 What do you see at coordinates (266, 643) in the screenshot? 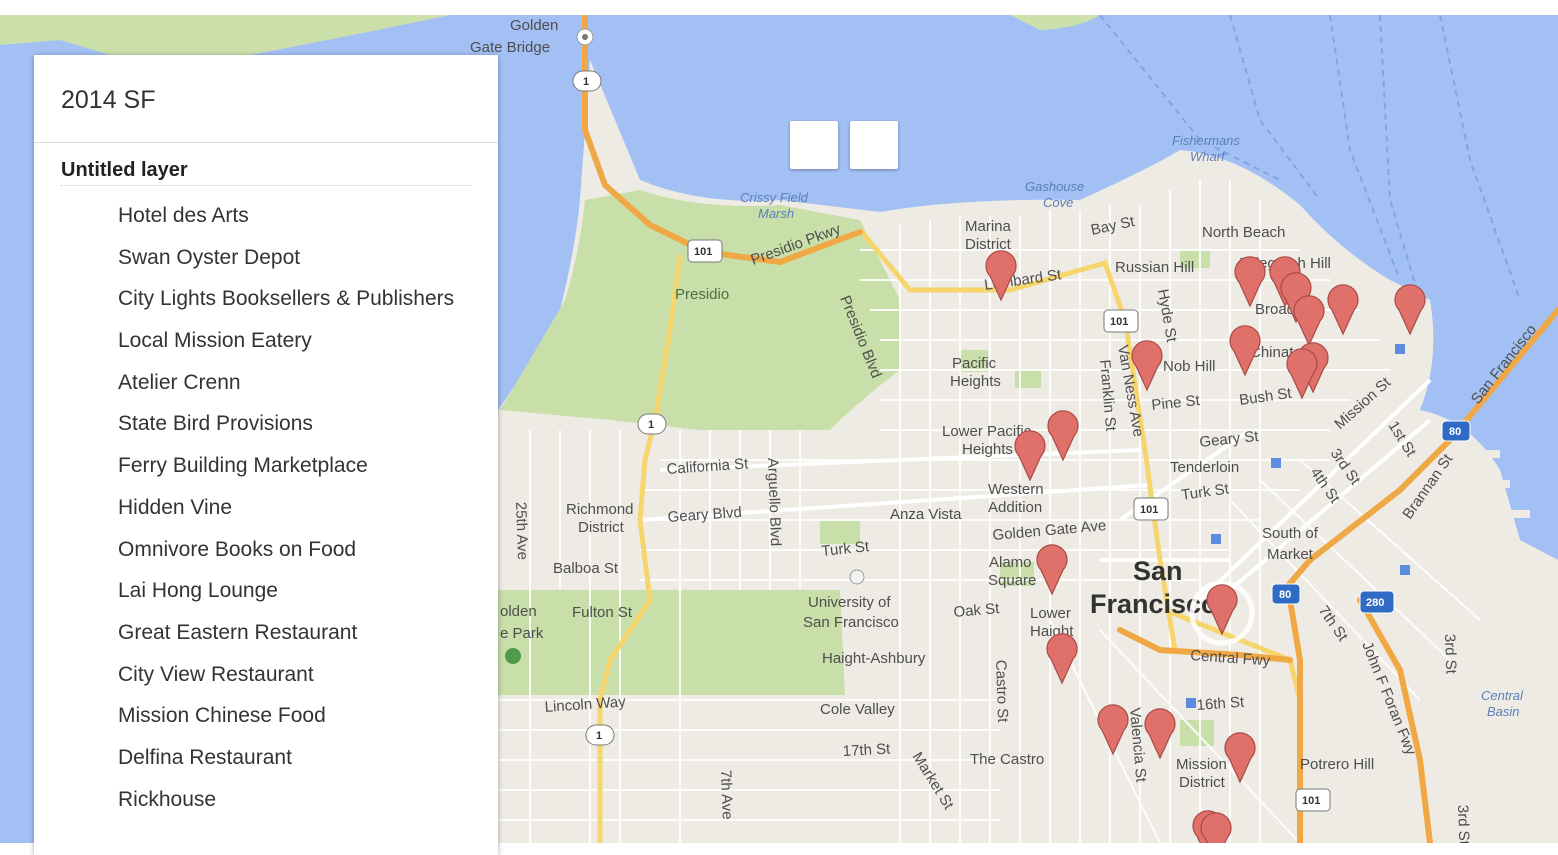
I see `place-list-item: Great Eastern Restaurant` at bounding box center [266, 643].